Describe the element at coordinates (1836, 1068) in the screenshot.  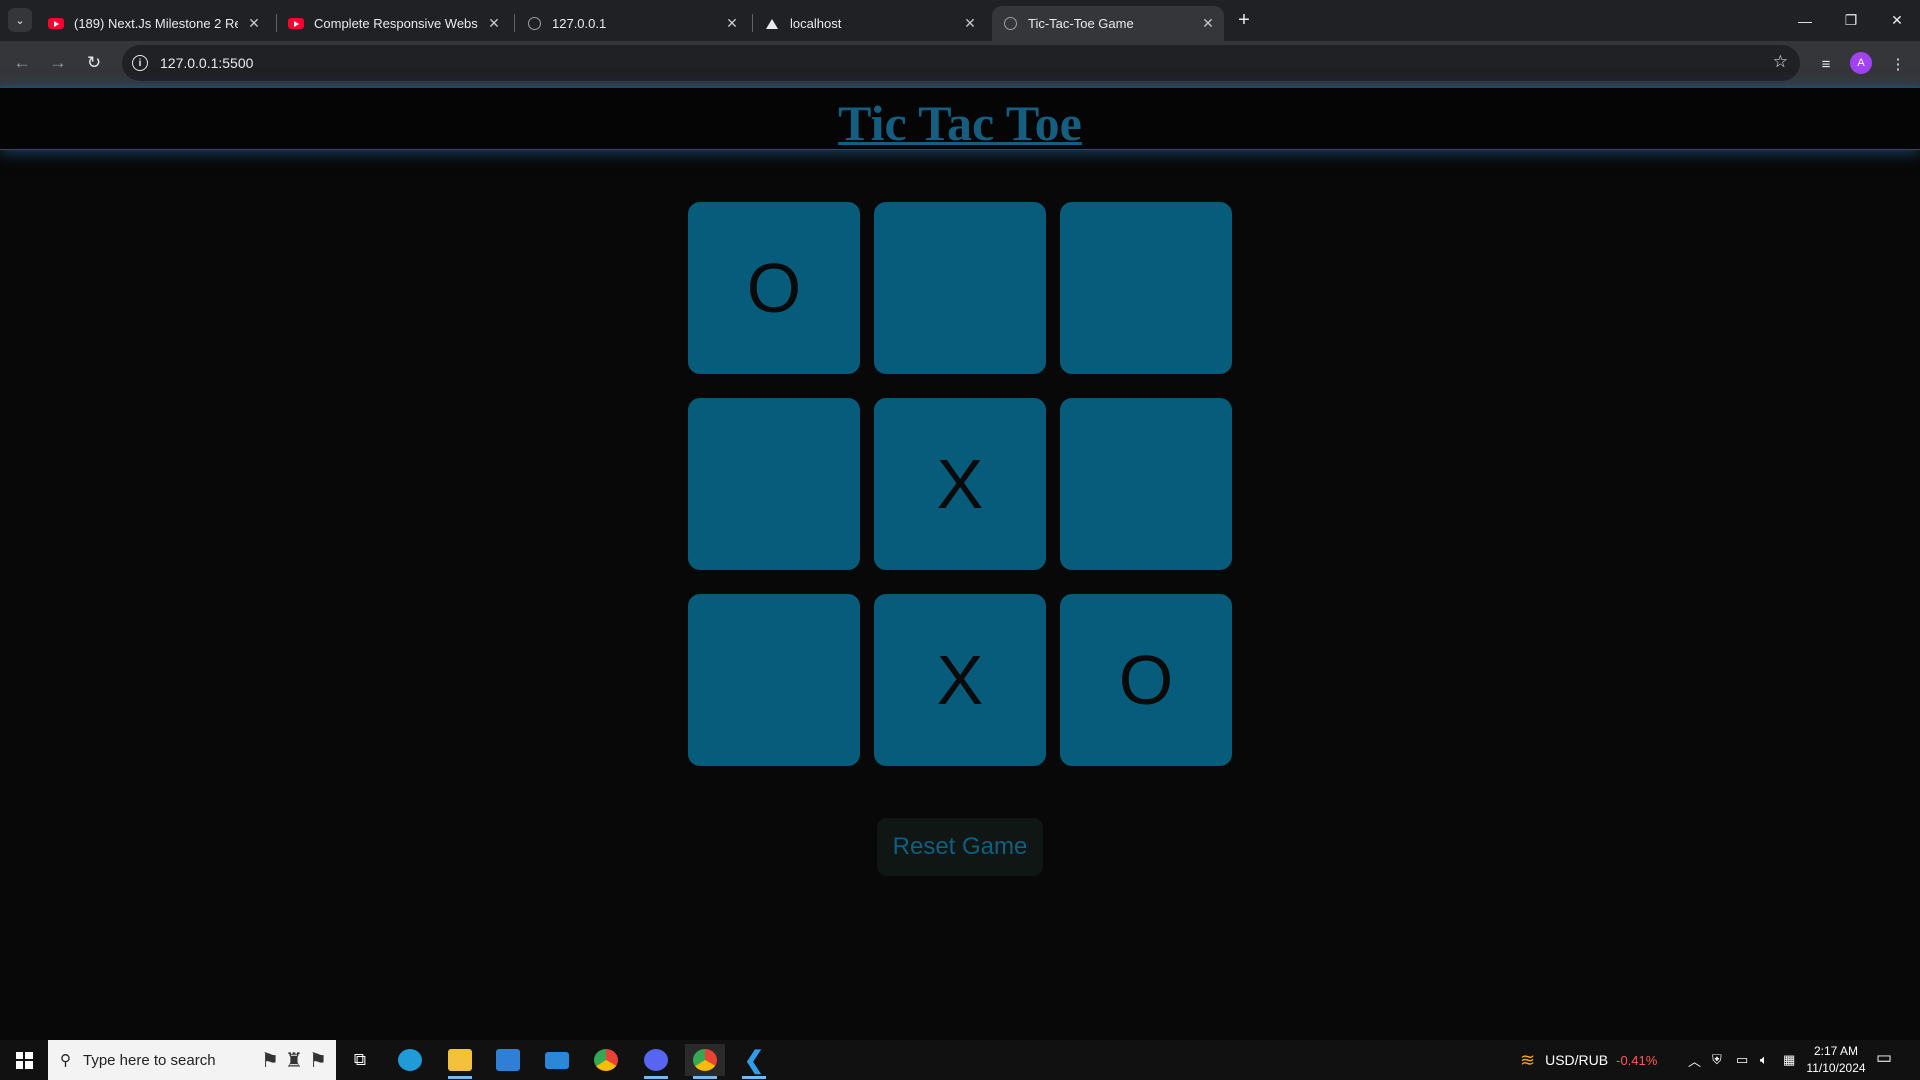
I see `clock-date: 11/10/2024` at that location.